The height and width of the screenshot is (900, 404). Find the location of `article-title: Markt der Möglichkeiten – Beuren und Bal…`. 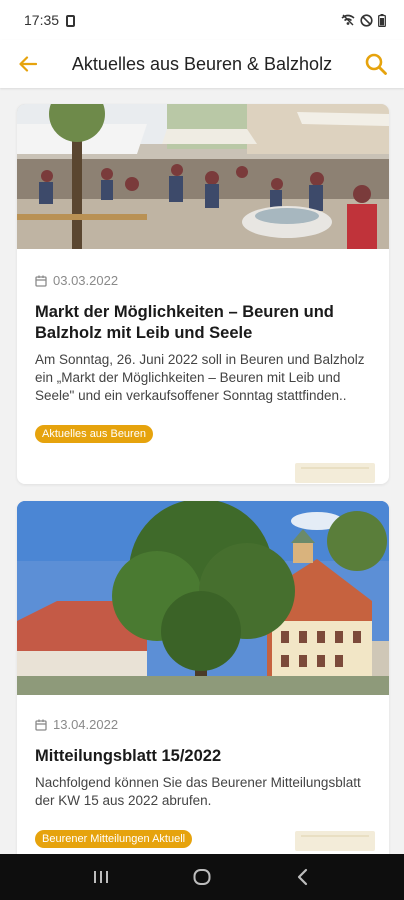

article-title: Markt der Möglichkeiten – Beuren und Bal… is located at coordinates (203, 323).